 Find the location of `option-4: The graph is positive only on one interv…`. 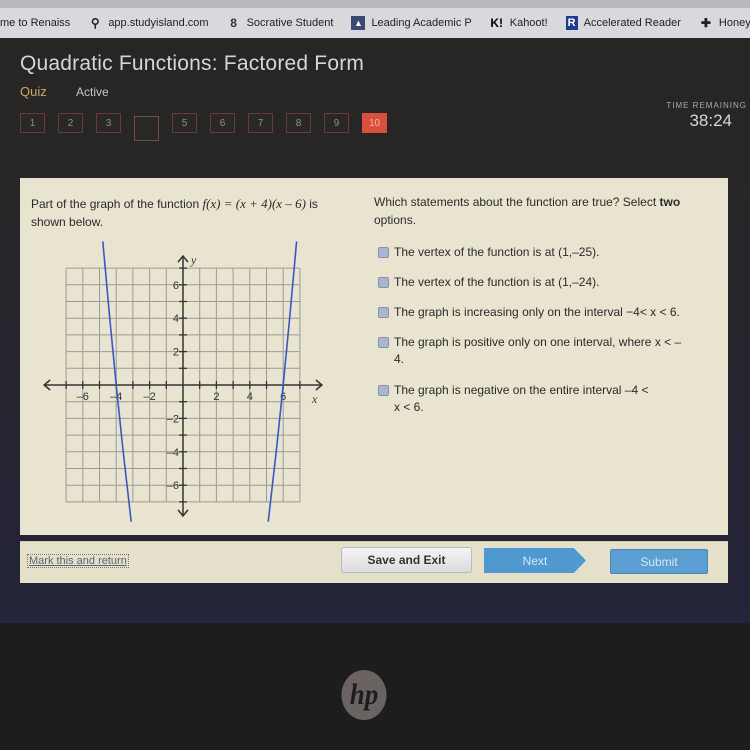

option-4: The graph is positive only on one interv… is located at coordinates (548, 351).